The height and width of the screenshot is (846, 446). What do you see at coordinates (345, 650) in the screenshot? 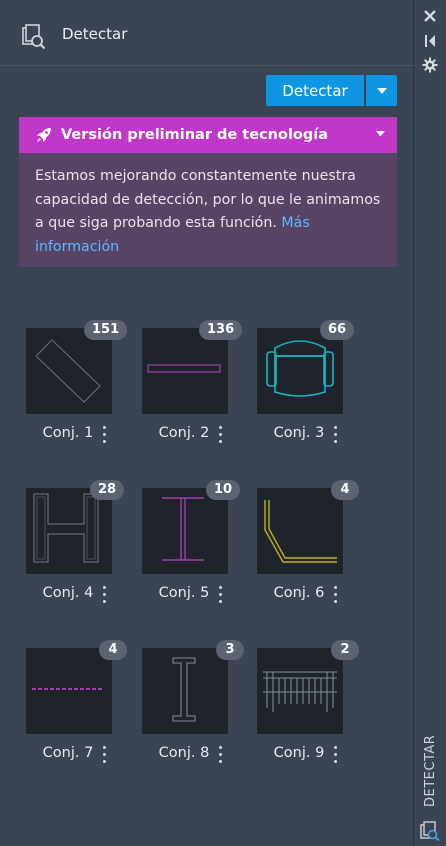
I see `count-badge: 2` at bounding box center [345, 650].